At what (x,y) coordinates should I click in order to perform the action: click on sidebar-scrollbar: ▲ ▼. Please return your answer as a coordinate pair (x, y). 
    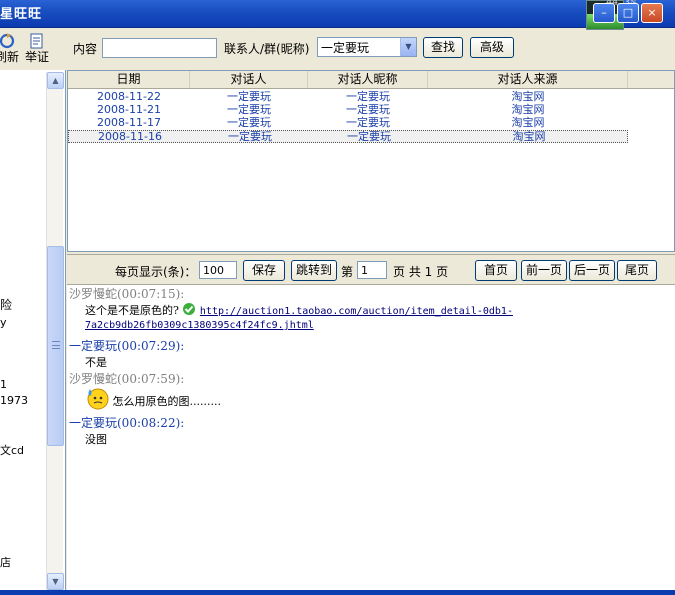
    Looking at the image, I should click on (55, 331).